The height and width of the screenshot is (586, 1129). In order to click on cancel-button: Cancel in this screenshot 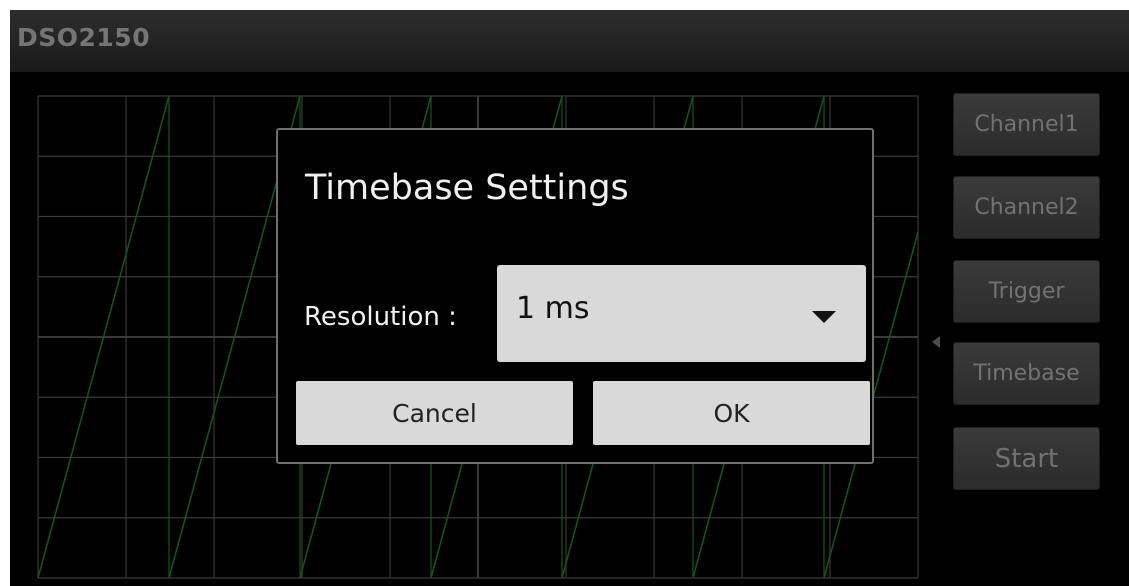, I will do `click(434, 413)`.